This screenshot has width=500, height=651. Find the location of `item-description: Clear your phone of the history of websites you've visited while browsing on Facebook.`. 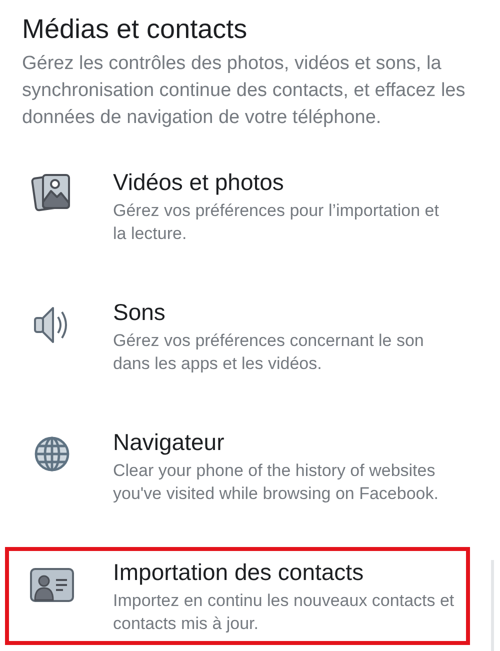

item-description: Clear your phone of the history of websites you've visited while browsing on Facebook. is located at coordinates (276, 482).